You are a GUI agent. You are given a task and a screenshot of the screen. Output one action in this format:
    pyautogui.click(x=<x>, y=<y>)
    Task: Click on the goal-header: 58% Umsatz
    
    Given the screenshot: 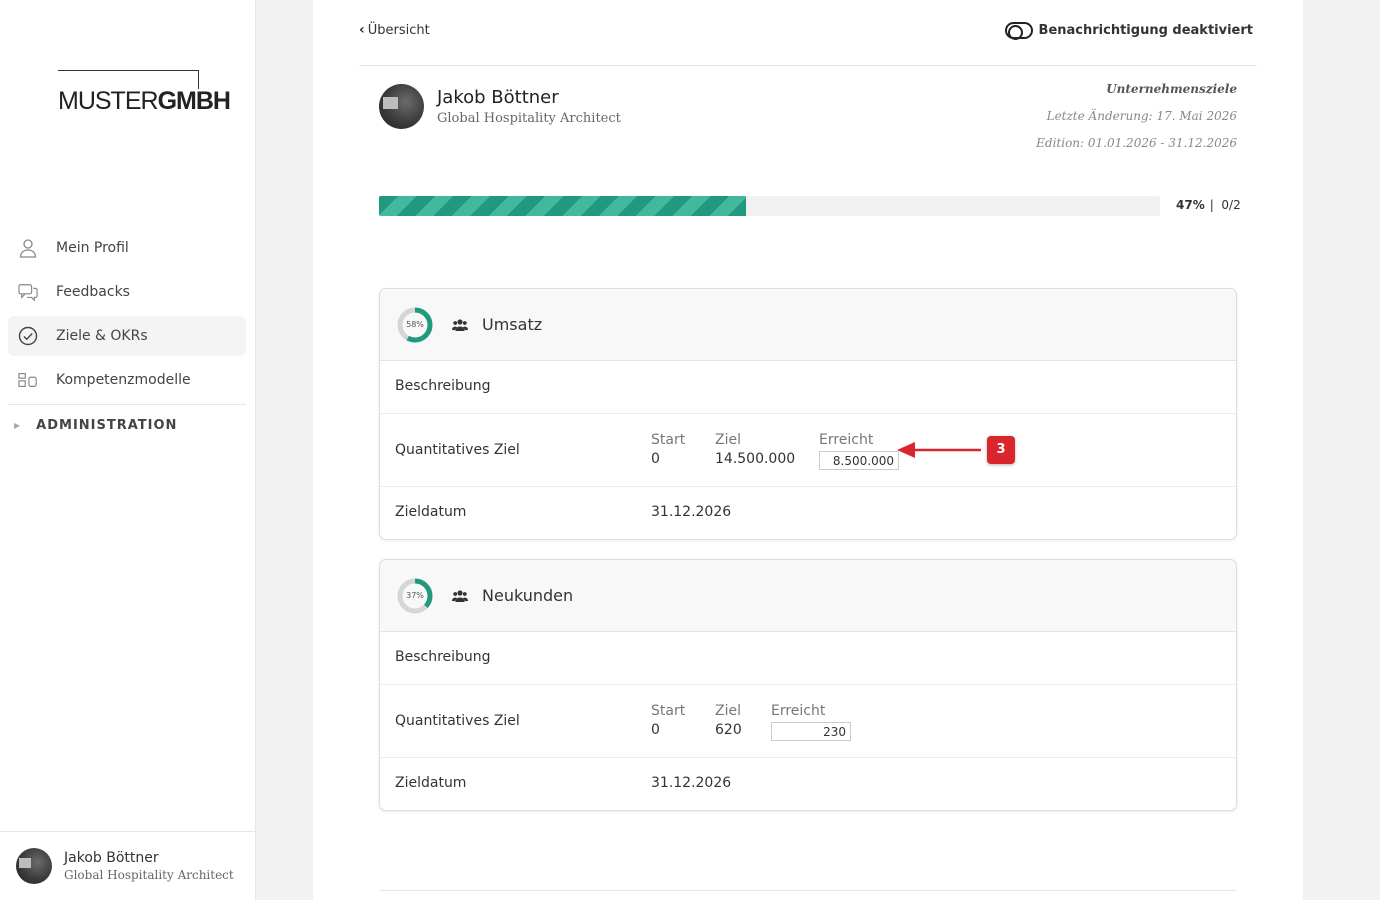 What is the action you would take?
    pyautogui.click(x=808, y=325)
    